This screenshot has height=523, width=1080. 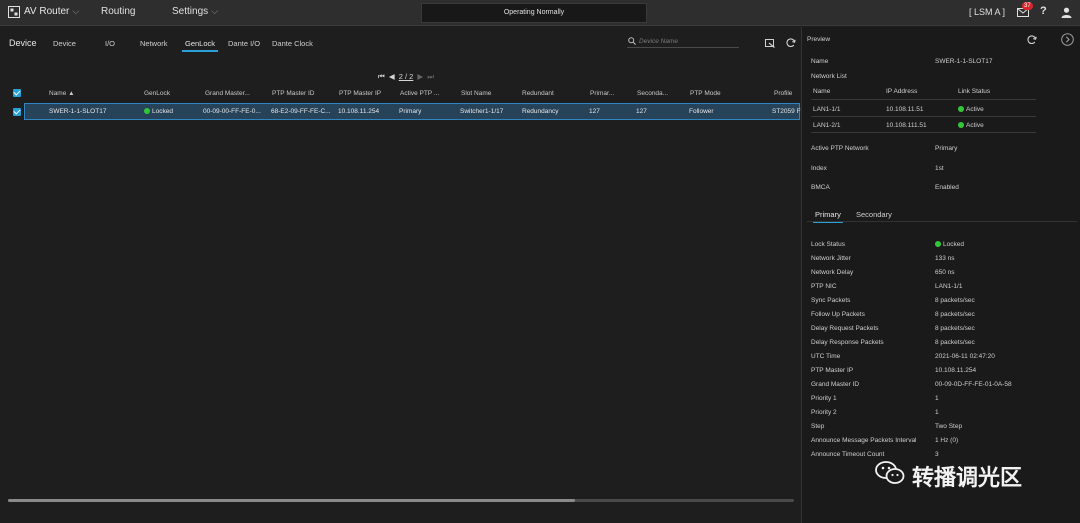 I want to click on detail-label: Network Delay, so click(x=832, y=272).